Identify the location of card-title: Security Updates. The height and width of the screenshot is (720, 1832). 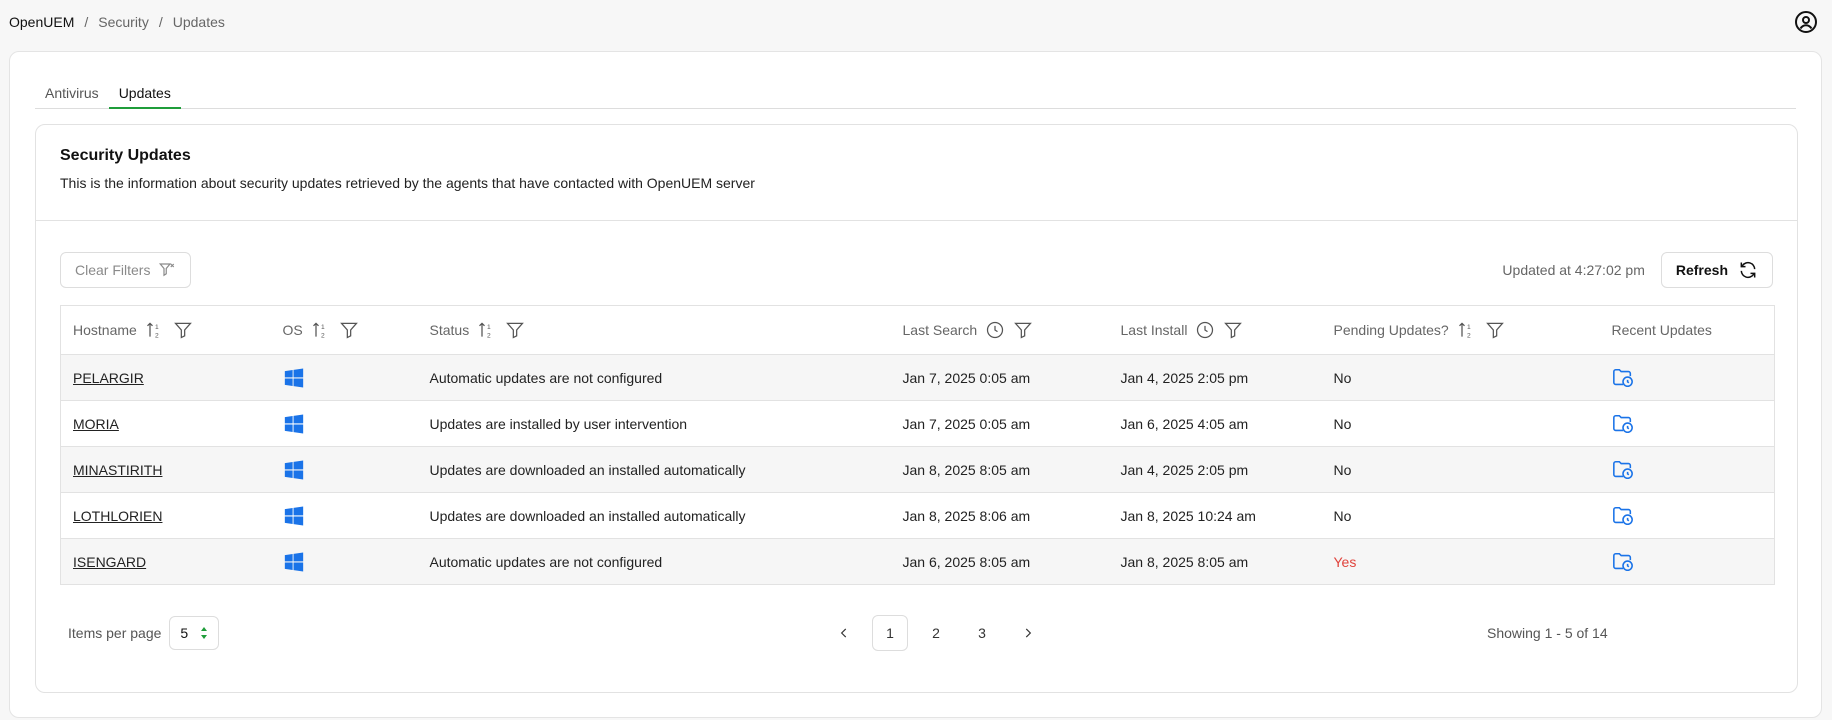
(125, 155).